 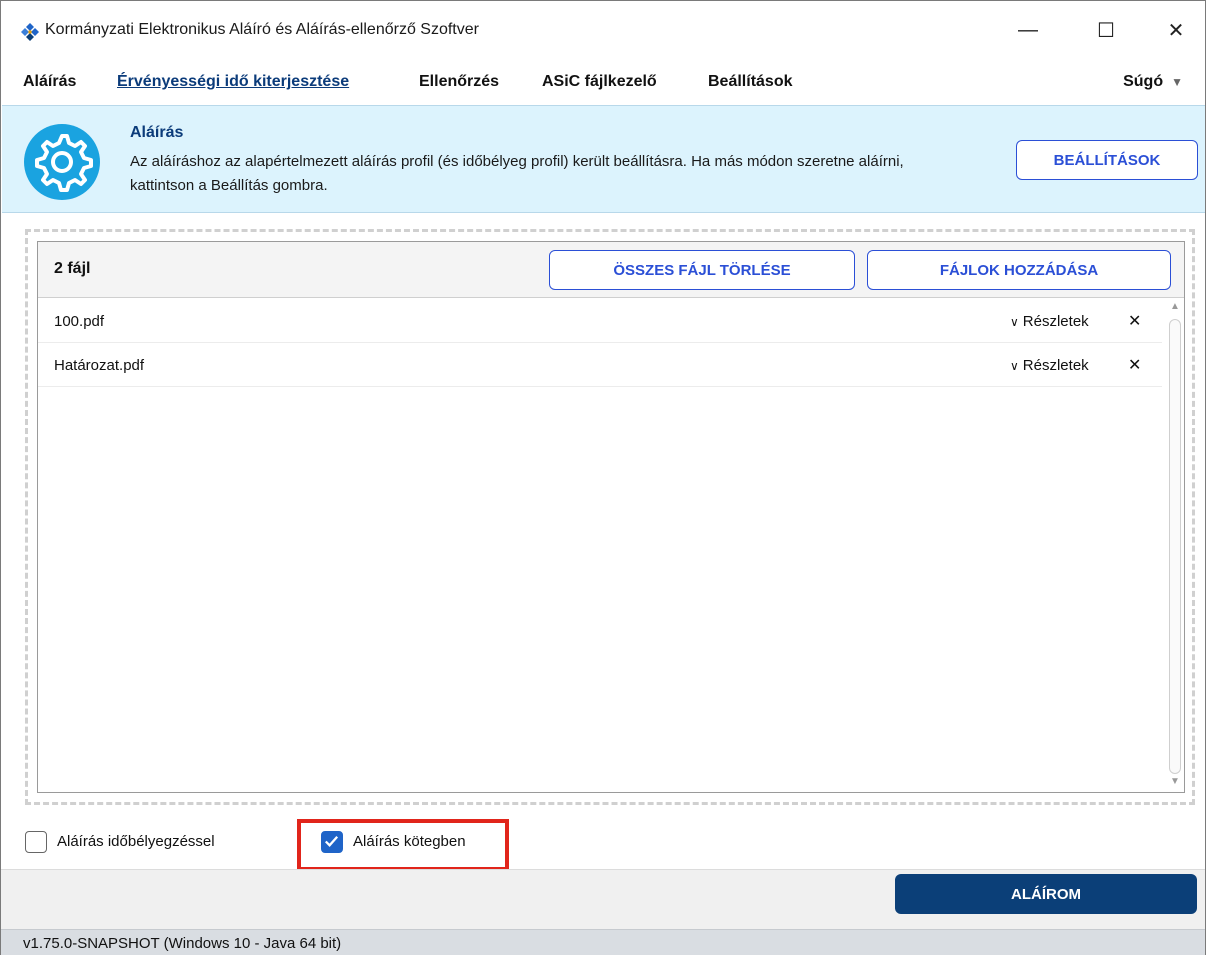 I want to click on menu-item-ellenorzes: Ellenőrzés, so click(x=459, y=82).